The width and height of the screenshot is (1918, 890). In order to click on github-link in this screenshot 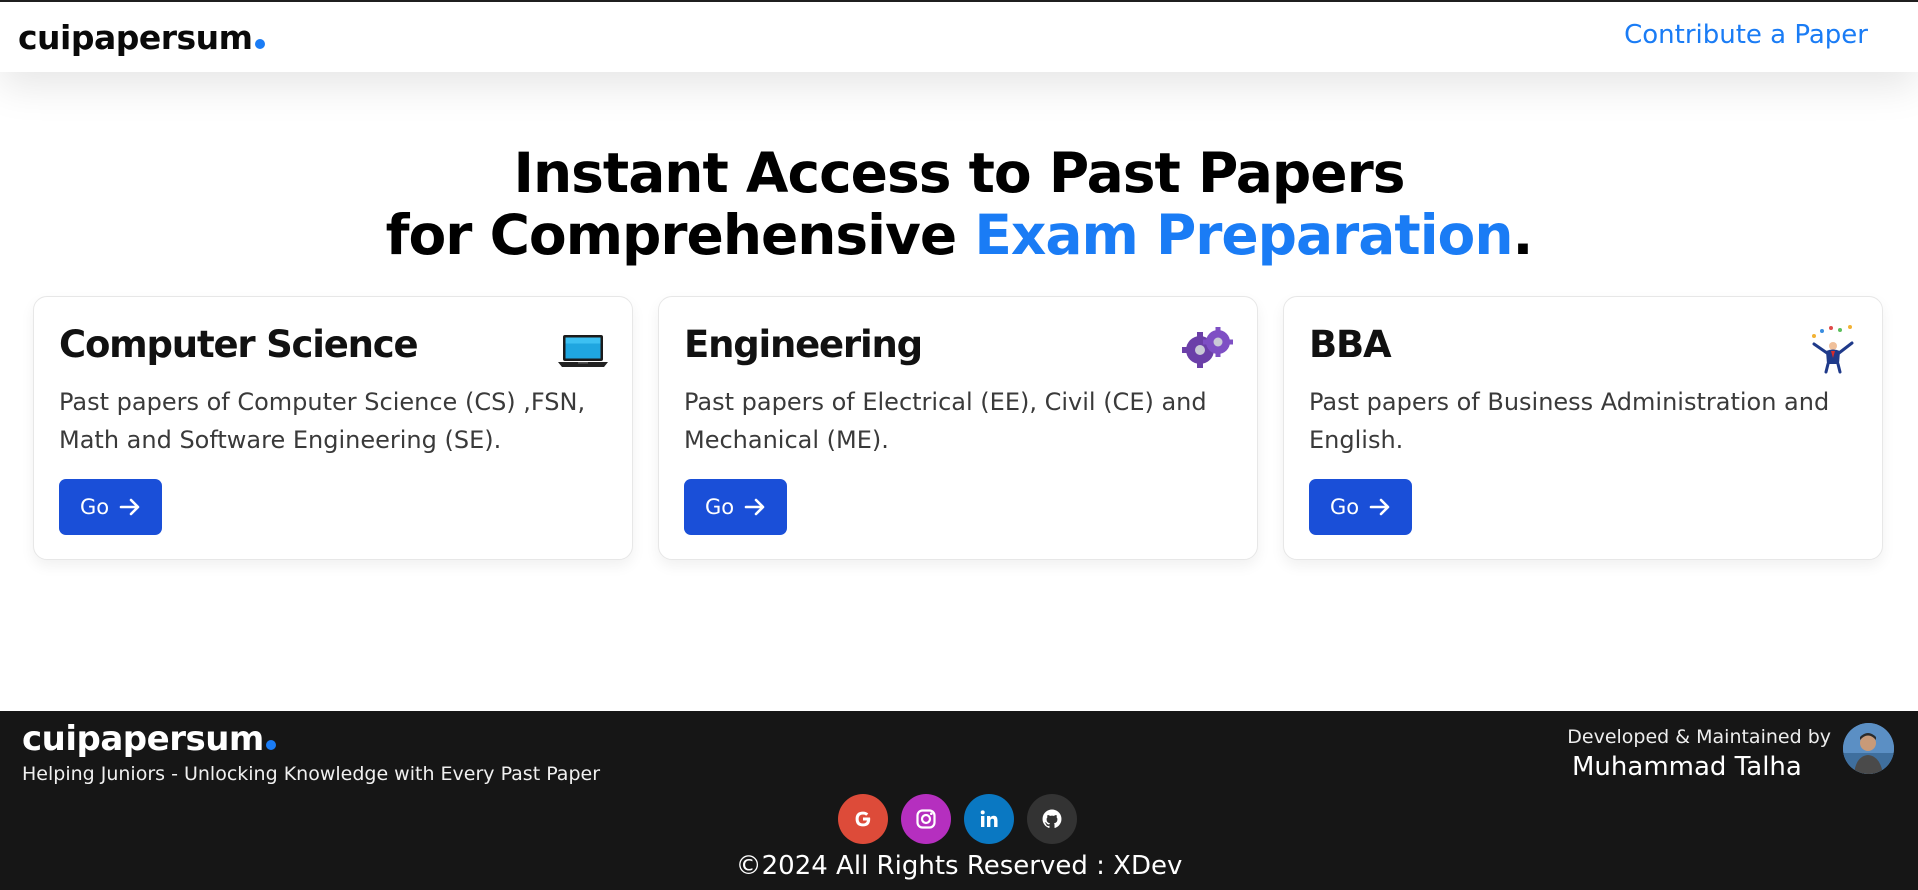, I will do `click(1052, 819)`.